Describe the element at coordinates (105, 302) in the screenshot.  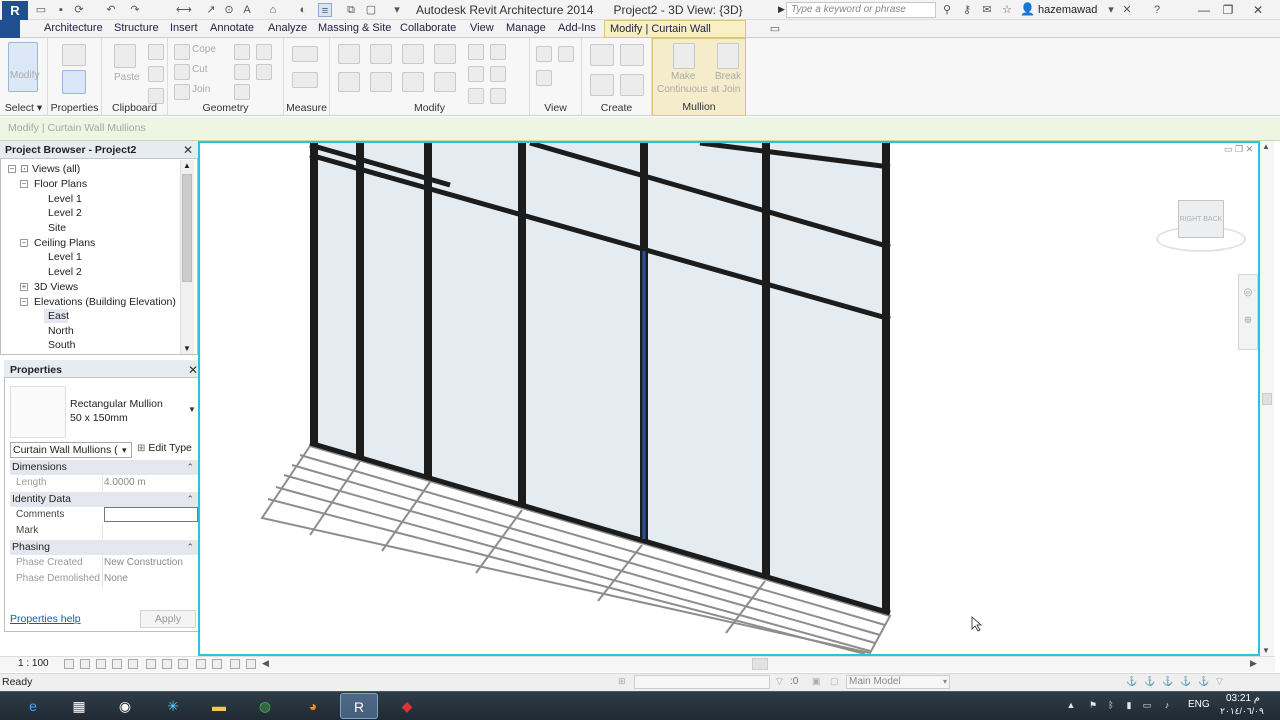
I see `tree-item-elevations: Elevations (Building Elevation)` at that location.